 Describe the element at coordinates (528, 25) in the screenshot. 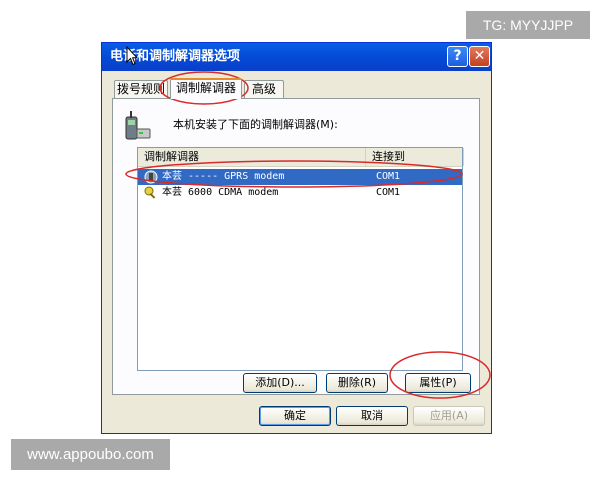

I see `watermark-top: TG: MYYJJPP` at that location.